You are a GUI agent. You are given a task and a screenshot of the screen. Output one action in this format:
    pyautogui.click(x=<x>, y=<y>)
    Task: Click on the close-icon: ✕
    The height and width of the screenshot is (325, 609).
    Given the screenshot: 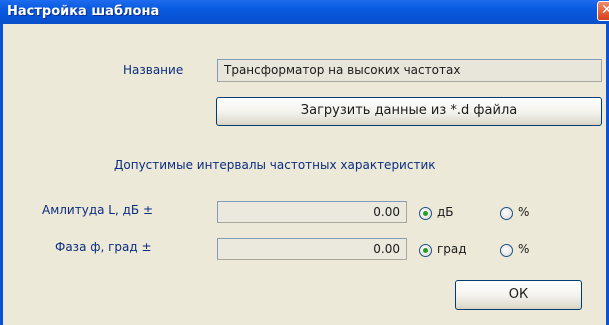 What is the action you would take?
    pyautogui.click(x=605, y=10)
    